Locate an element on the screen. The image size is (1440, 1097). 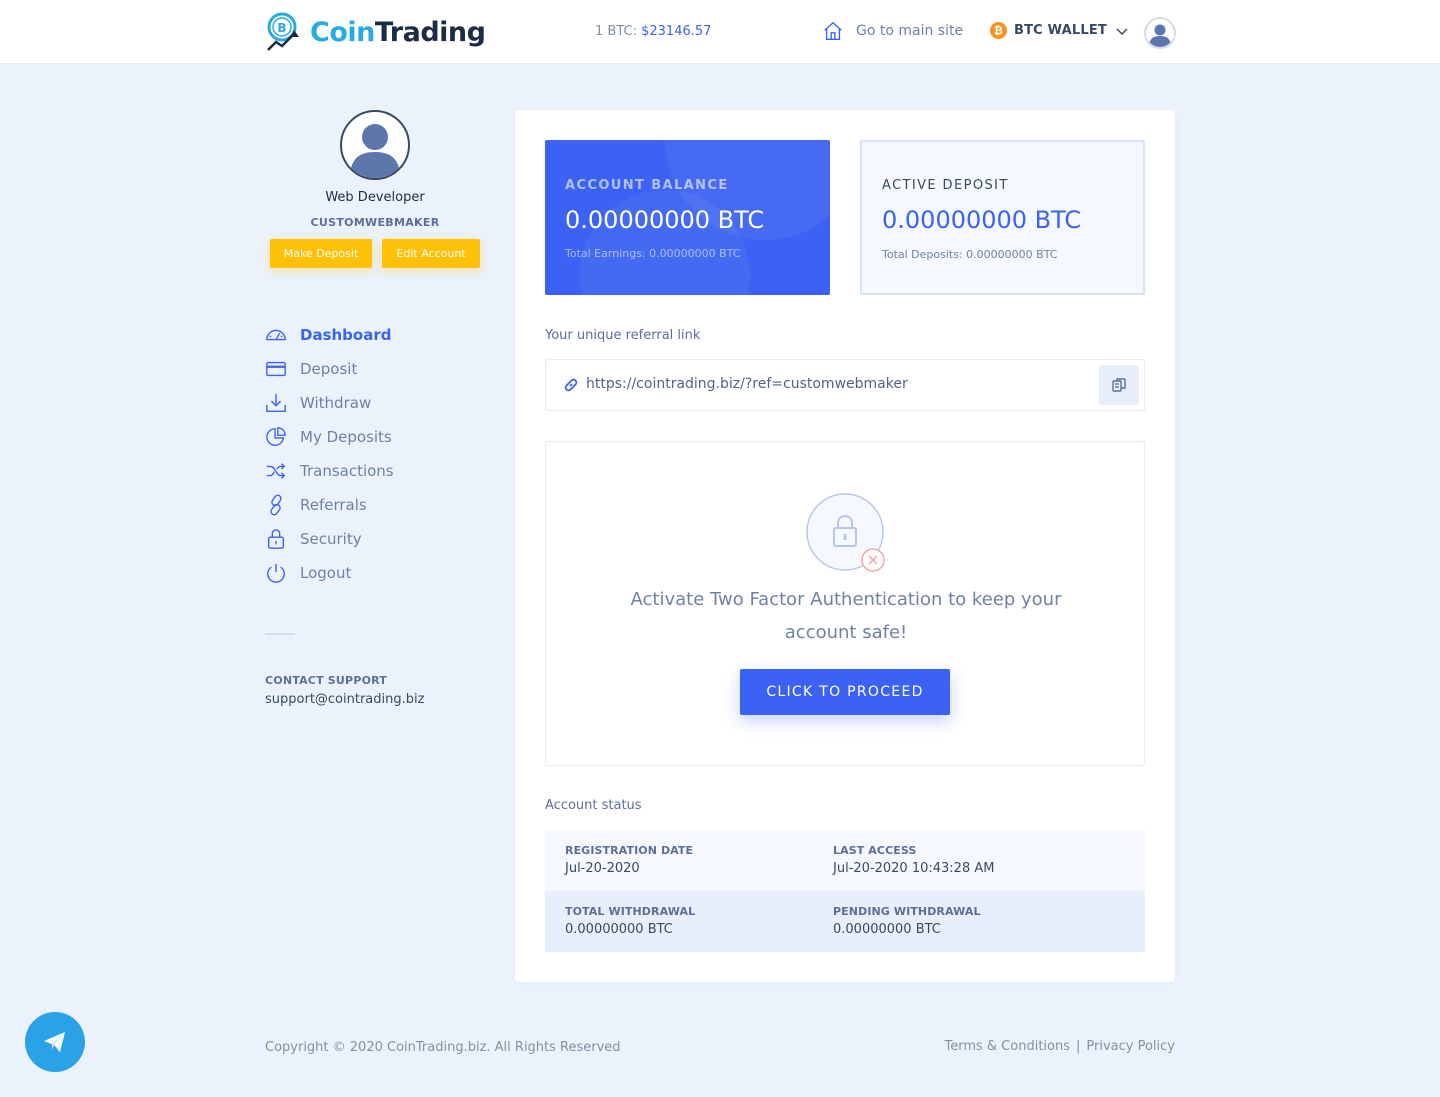
chevron-down-icon is located at coordinates (1122, 31).